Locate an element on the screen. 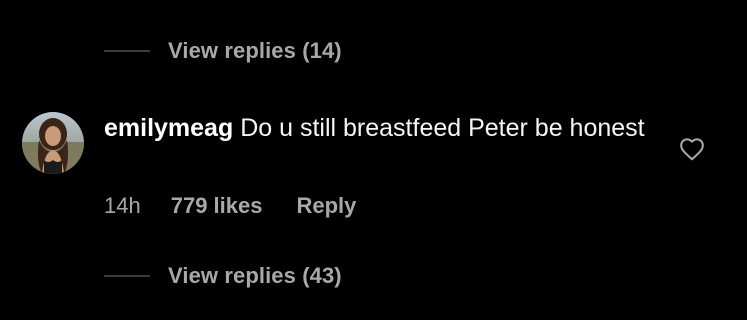 The width and height of the screenshot is (747, 320). view-replies-label: View replies (14) is located at coordinates (255, 50).